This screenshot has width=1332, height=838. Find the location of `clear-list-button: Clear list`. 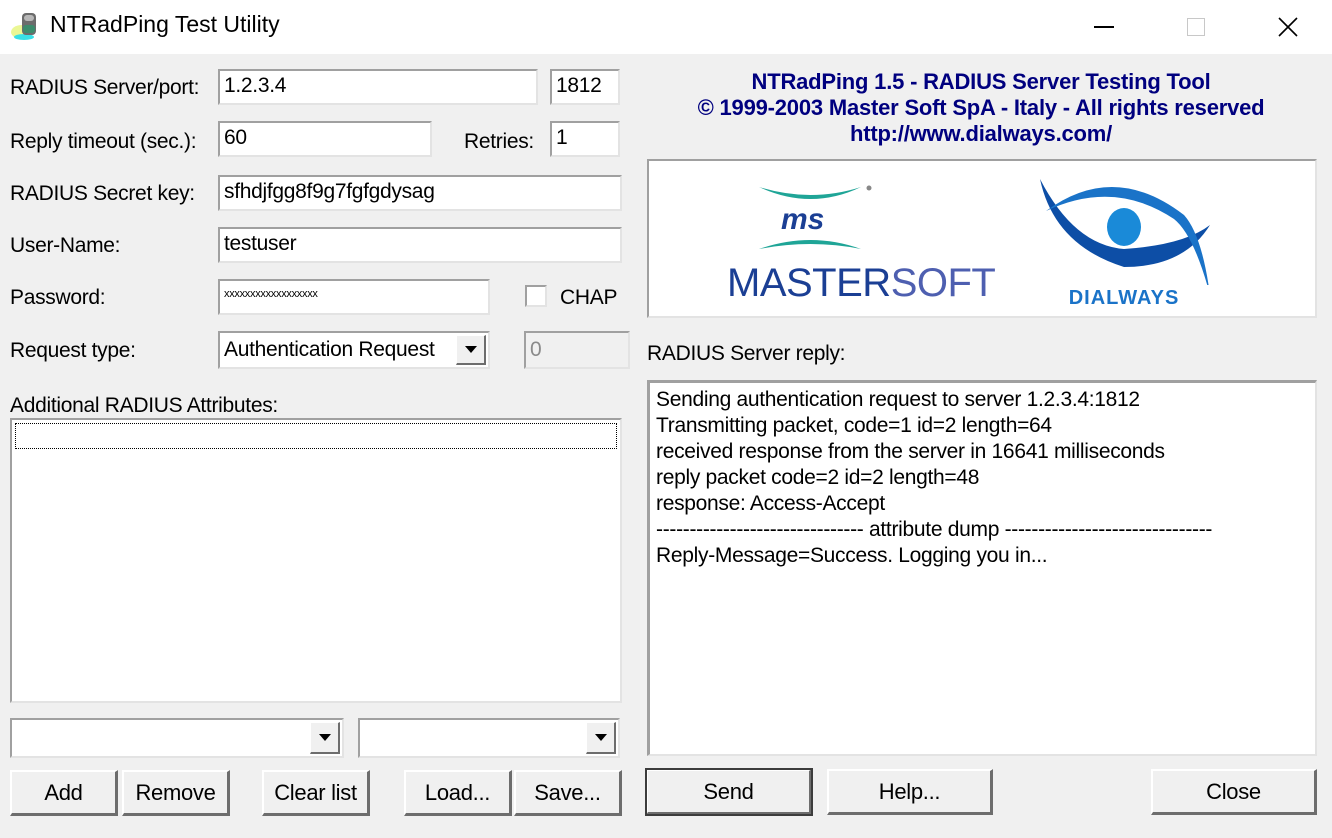

clear-list-button: Clear list is located at coordinates (316, 793).